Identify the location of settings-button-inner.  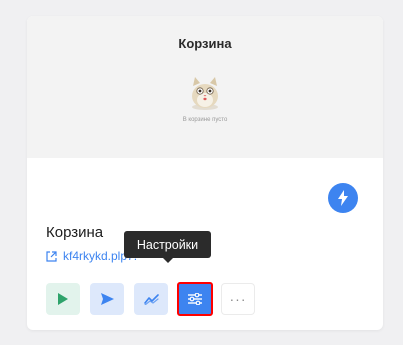
(195, 299).